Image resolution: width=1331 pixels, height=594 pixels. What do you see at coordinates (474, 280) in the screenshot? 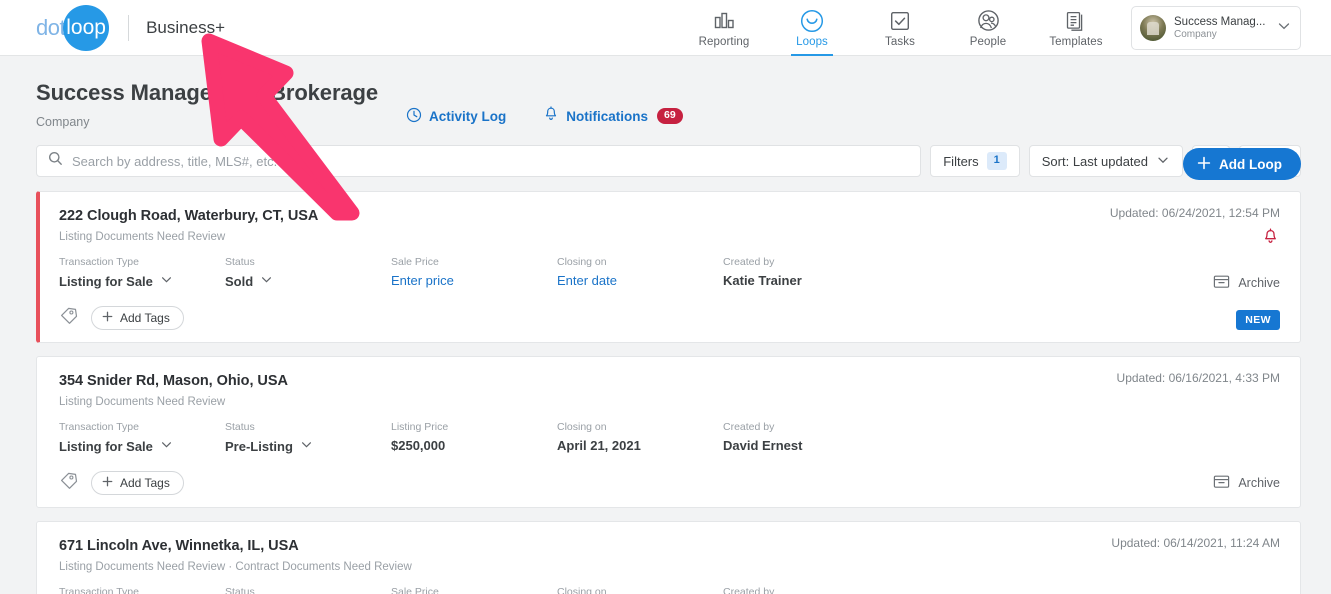
I see `price-value: Enter price` at bounding box center [474, 280].